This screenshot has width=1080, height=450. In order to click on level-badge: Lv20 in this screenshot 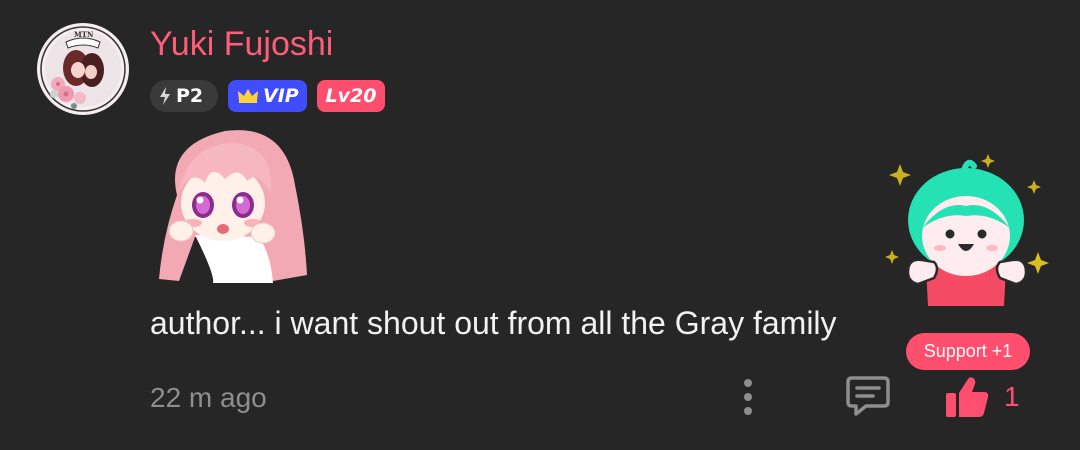, I will do `click(351, 96)`.